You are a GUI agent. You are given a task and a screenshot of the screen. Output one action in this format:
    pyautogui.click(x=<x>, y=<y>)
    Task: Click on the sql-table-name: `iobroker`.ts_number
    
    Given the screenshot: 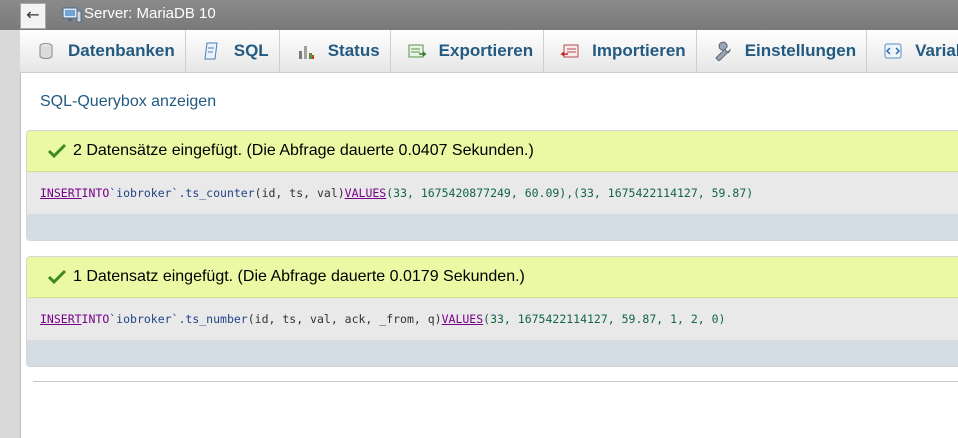 What is the action you would take?
    pyautogui.click(x=178, y=319)
    